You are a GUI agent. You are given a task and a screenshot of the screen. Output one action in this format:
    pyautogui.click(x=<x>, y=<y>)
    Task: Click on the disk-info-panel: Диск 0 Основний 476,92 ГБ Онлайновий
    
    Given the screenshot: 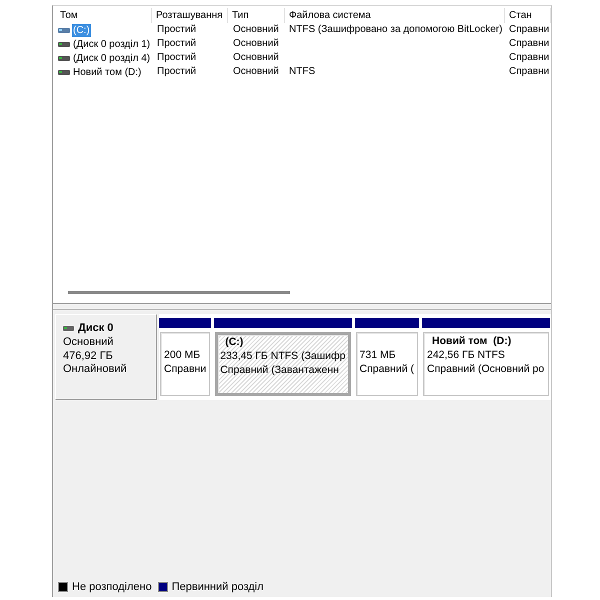 What is the action you would take?
    pyautogui.click(x=106, y=357)
    